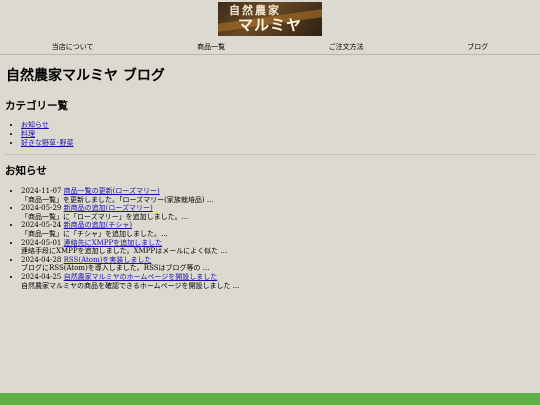 The width and height of the screenshot is (540, 405). I want to click on news-date: 2024-04-25, so click(41, 276).